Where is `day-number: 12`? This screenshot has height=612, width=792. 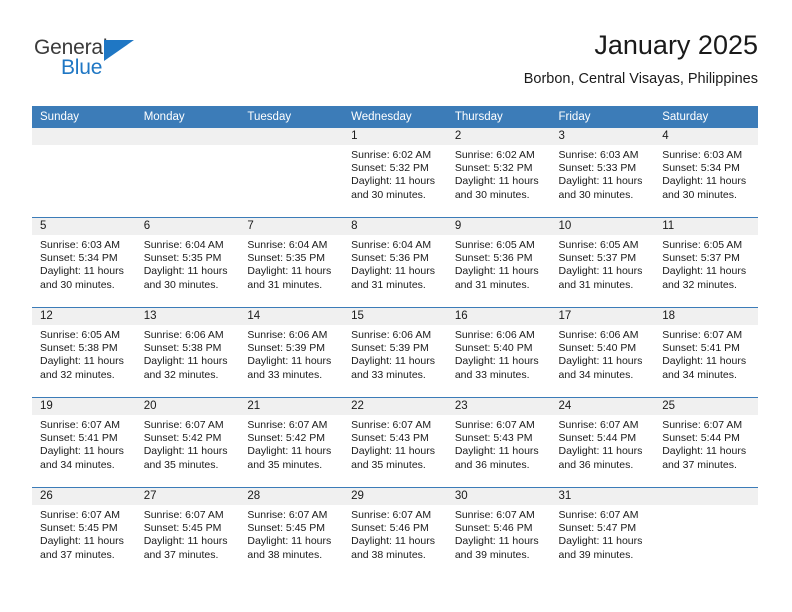 day-number: 12 is located at coordinates (84, 316).